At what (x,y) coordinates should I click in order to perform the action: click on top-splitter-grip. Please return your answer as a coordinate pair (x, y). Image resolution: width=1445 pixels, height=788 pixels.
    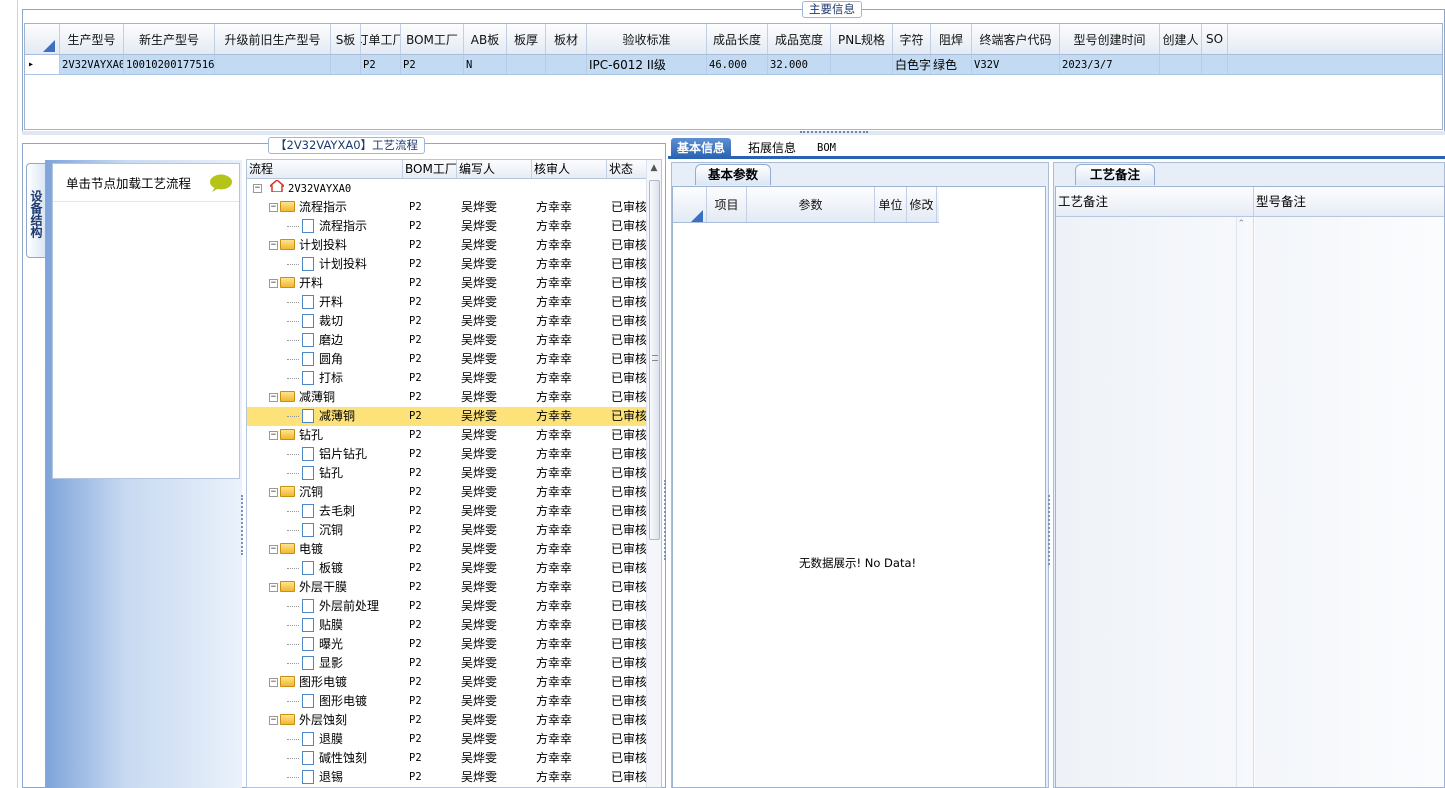
    Looking at the image, I should click on (834, 134).